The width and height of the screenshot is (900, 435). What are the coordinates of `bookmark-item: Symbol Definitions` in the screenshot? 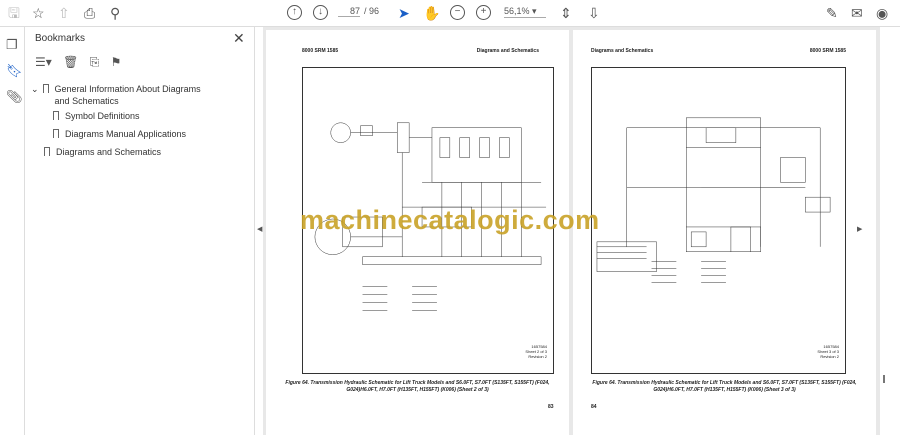 It's located at (96, 116).